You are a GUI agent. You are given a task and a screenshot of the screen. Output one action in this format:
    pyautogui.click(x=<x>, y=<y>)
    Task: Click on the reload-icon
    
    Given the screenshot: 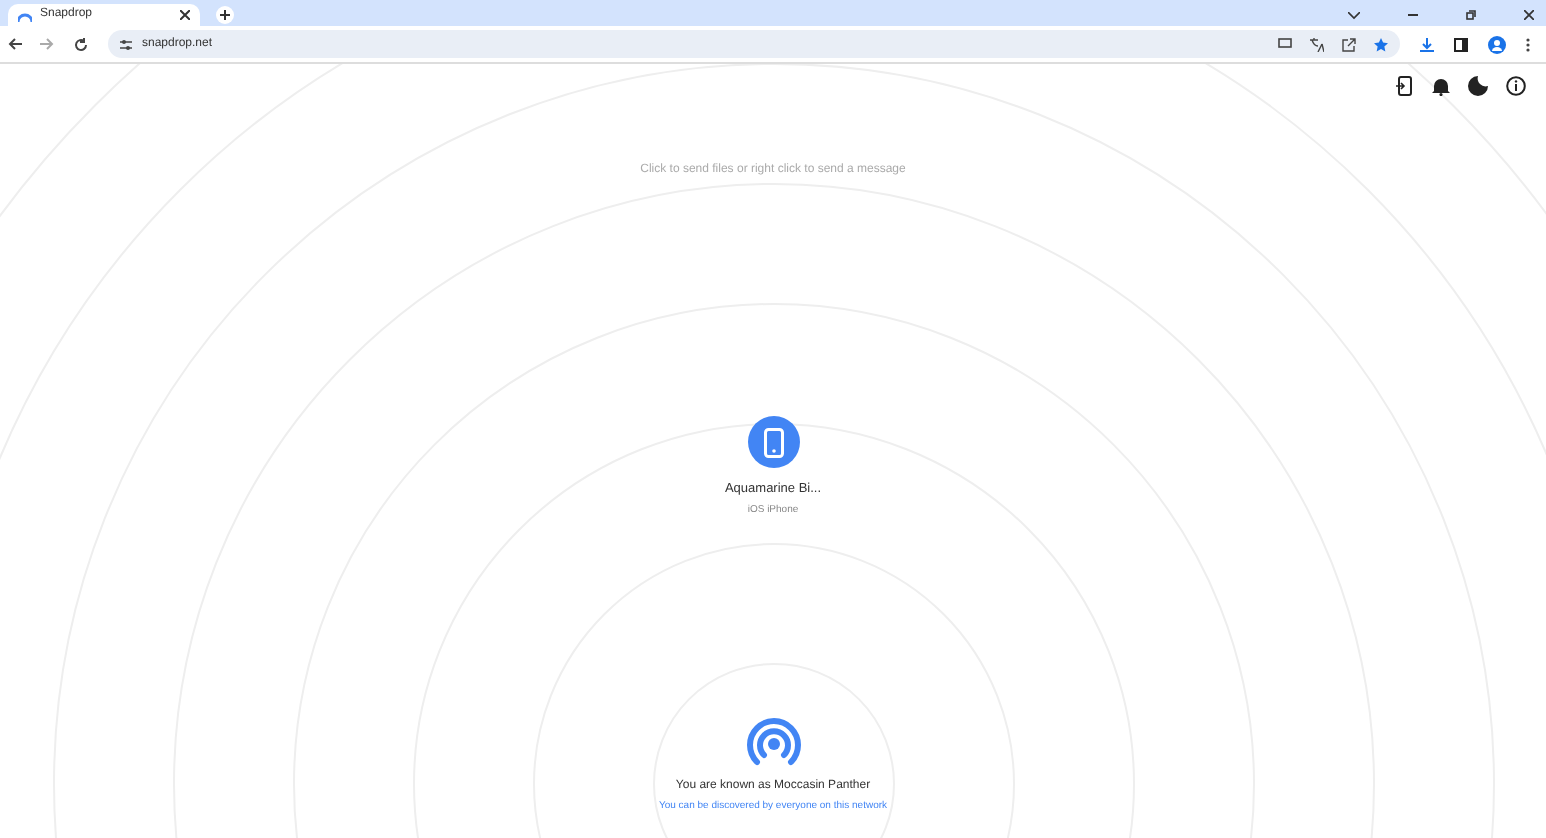 What is the action you would take?
    pyautogui.click(x=81, y=44)
    